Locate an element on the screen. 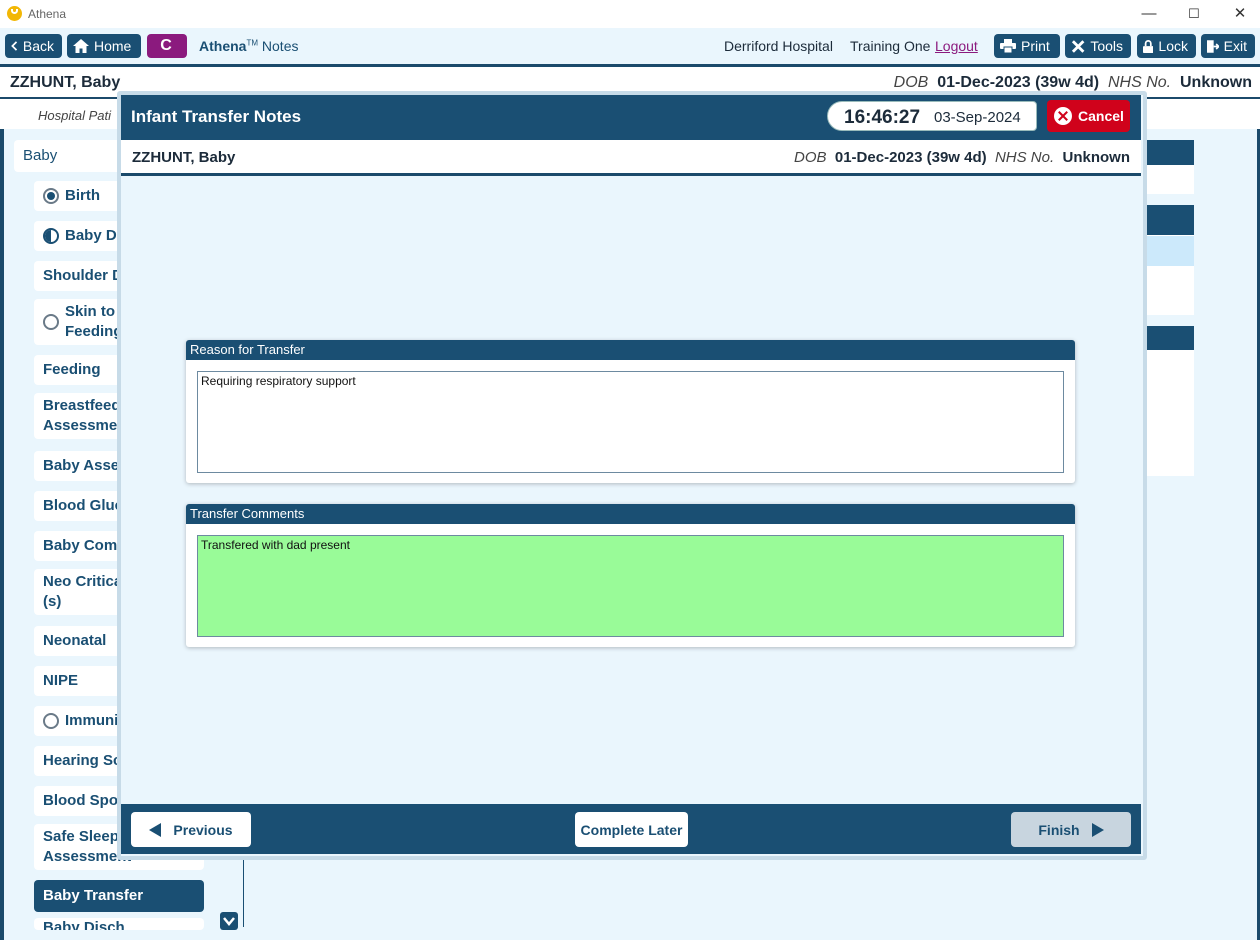  sidebar-item: Baby Transfer is located at coordinates (119, 896).